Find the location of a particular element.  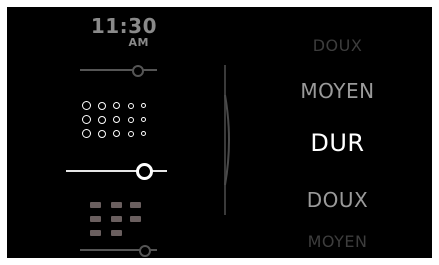

clock-ampm: AM is located at coordinates (138, 42).